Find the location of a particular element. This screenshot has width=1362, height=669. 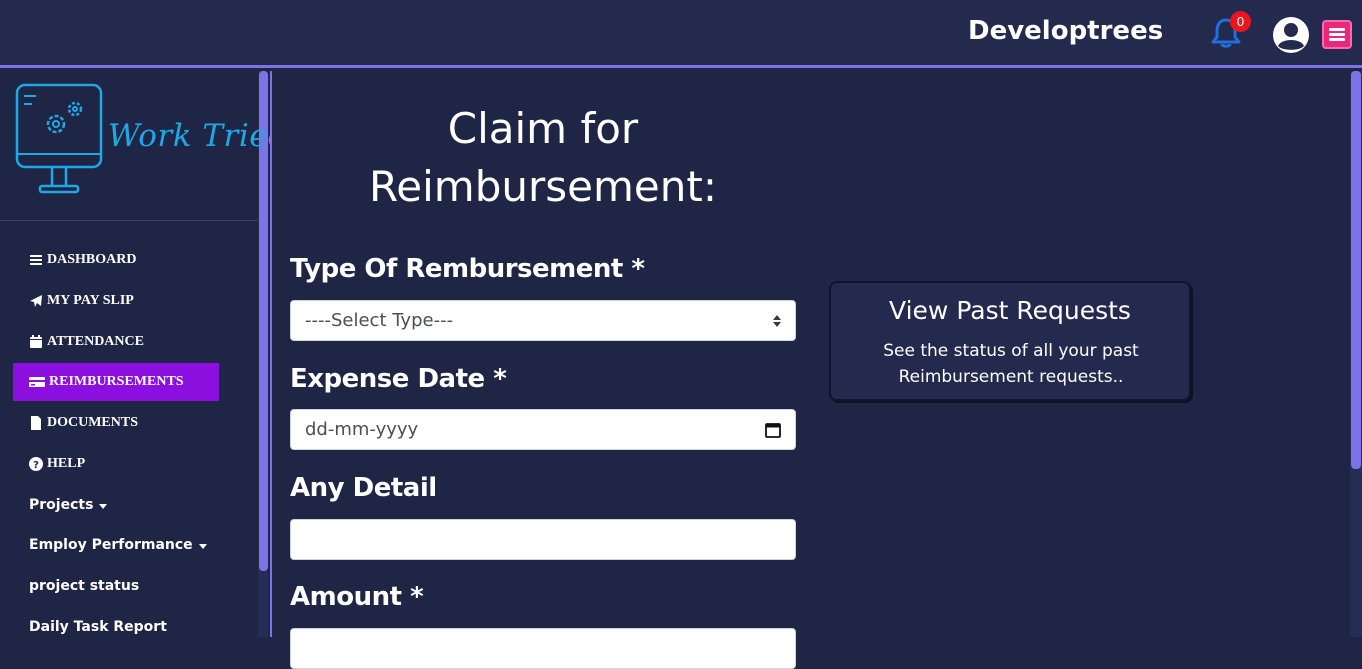

sidebar-item-projects: Projects is located at coordinates (68, 505).